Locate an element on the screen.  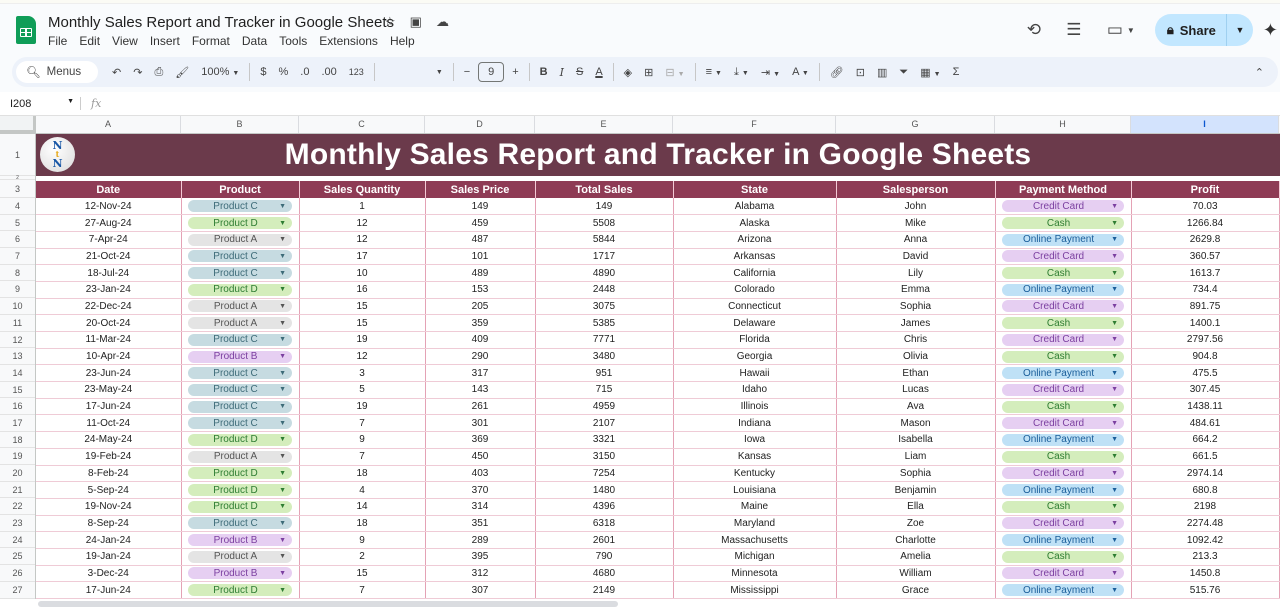
row-header: 24 is located at coordinates (17, 540).